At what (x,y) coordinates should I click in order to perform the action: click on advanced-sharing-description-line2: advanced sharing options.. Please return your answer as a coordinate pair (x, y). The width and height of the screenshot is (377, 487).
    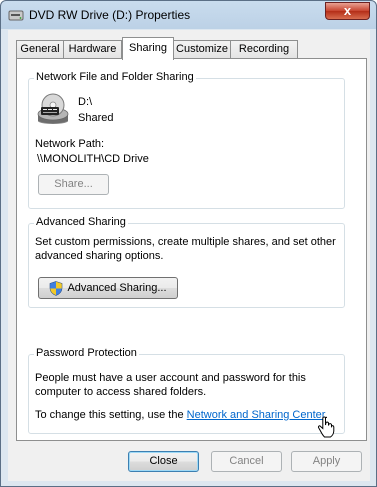
    Looking at the image, I should click on (99, 256).